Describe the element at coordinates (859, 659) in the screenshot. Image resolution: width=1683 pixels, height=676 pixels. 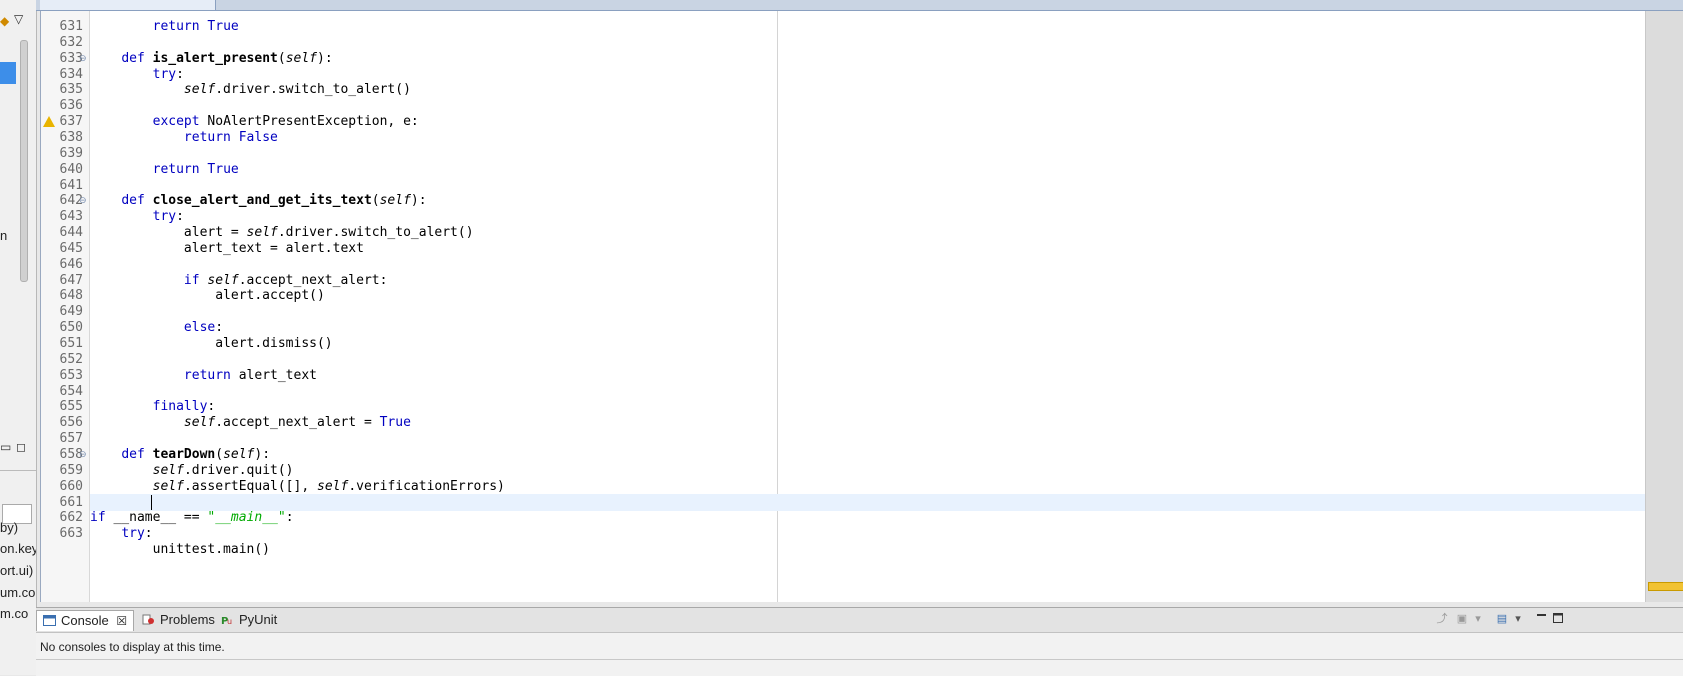
I see `console-divider` at that location.